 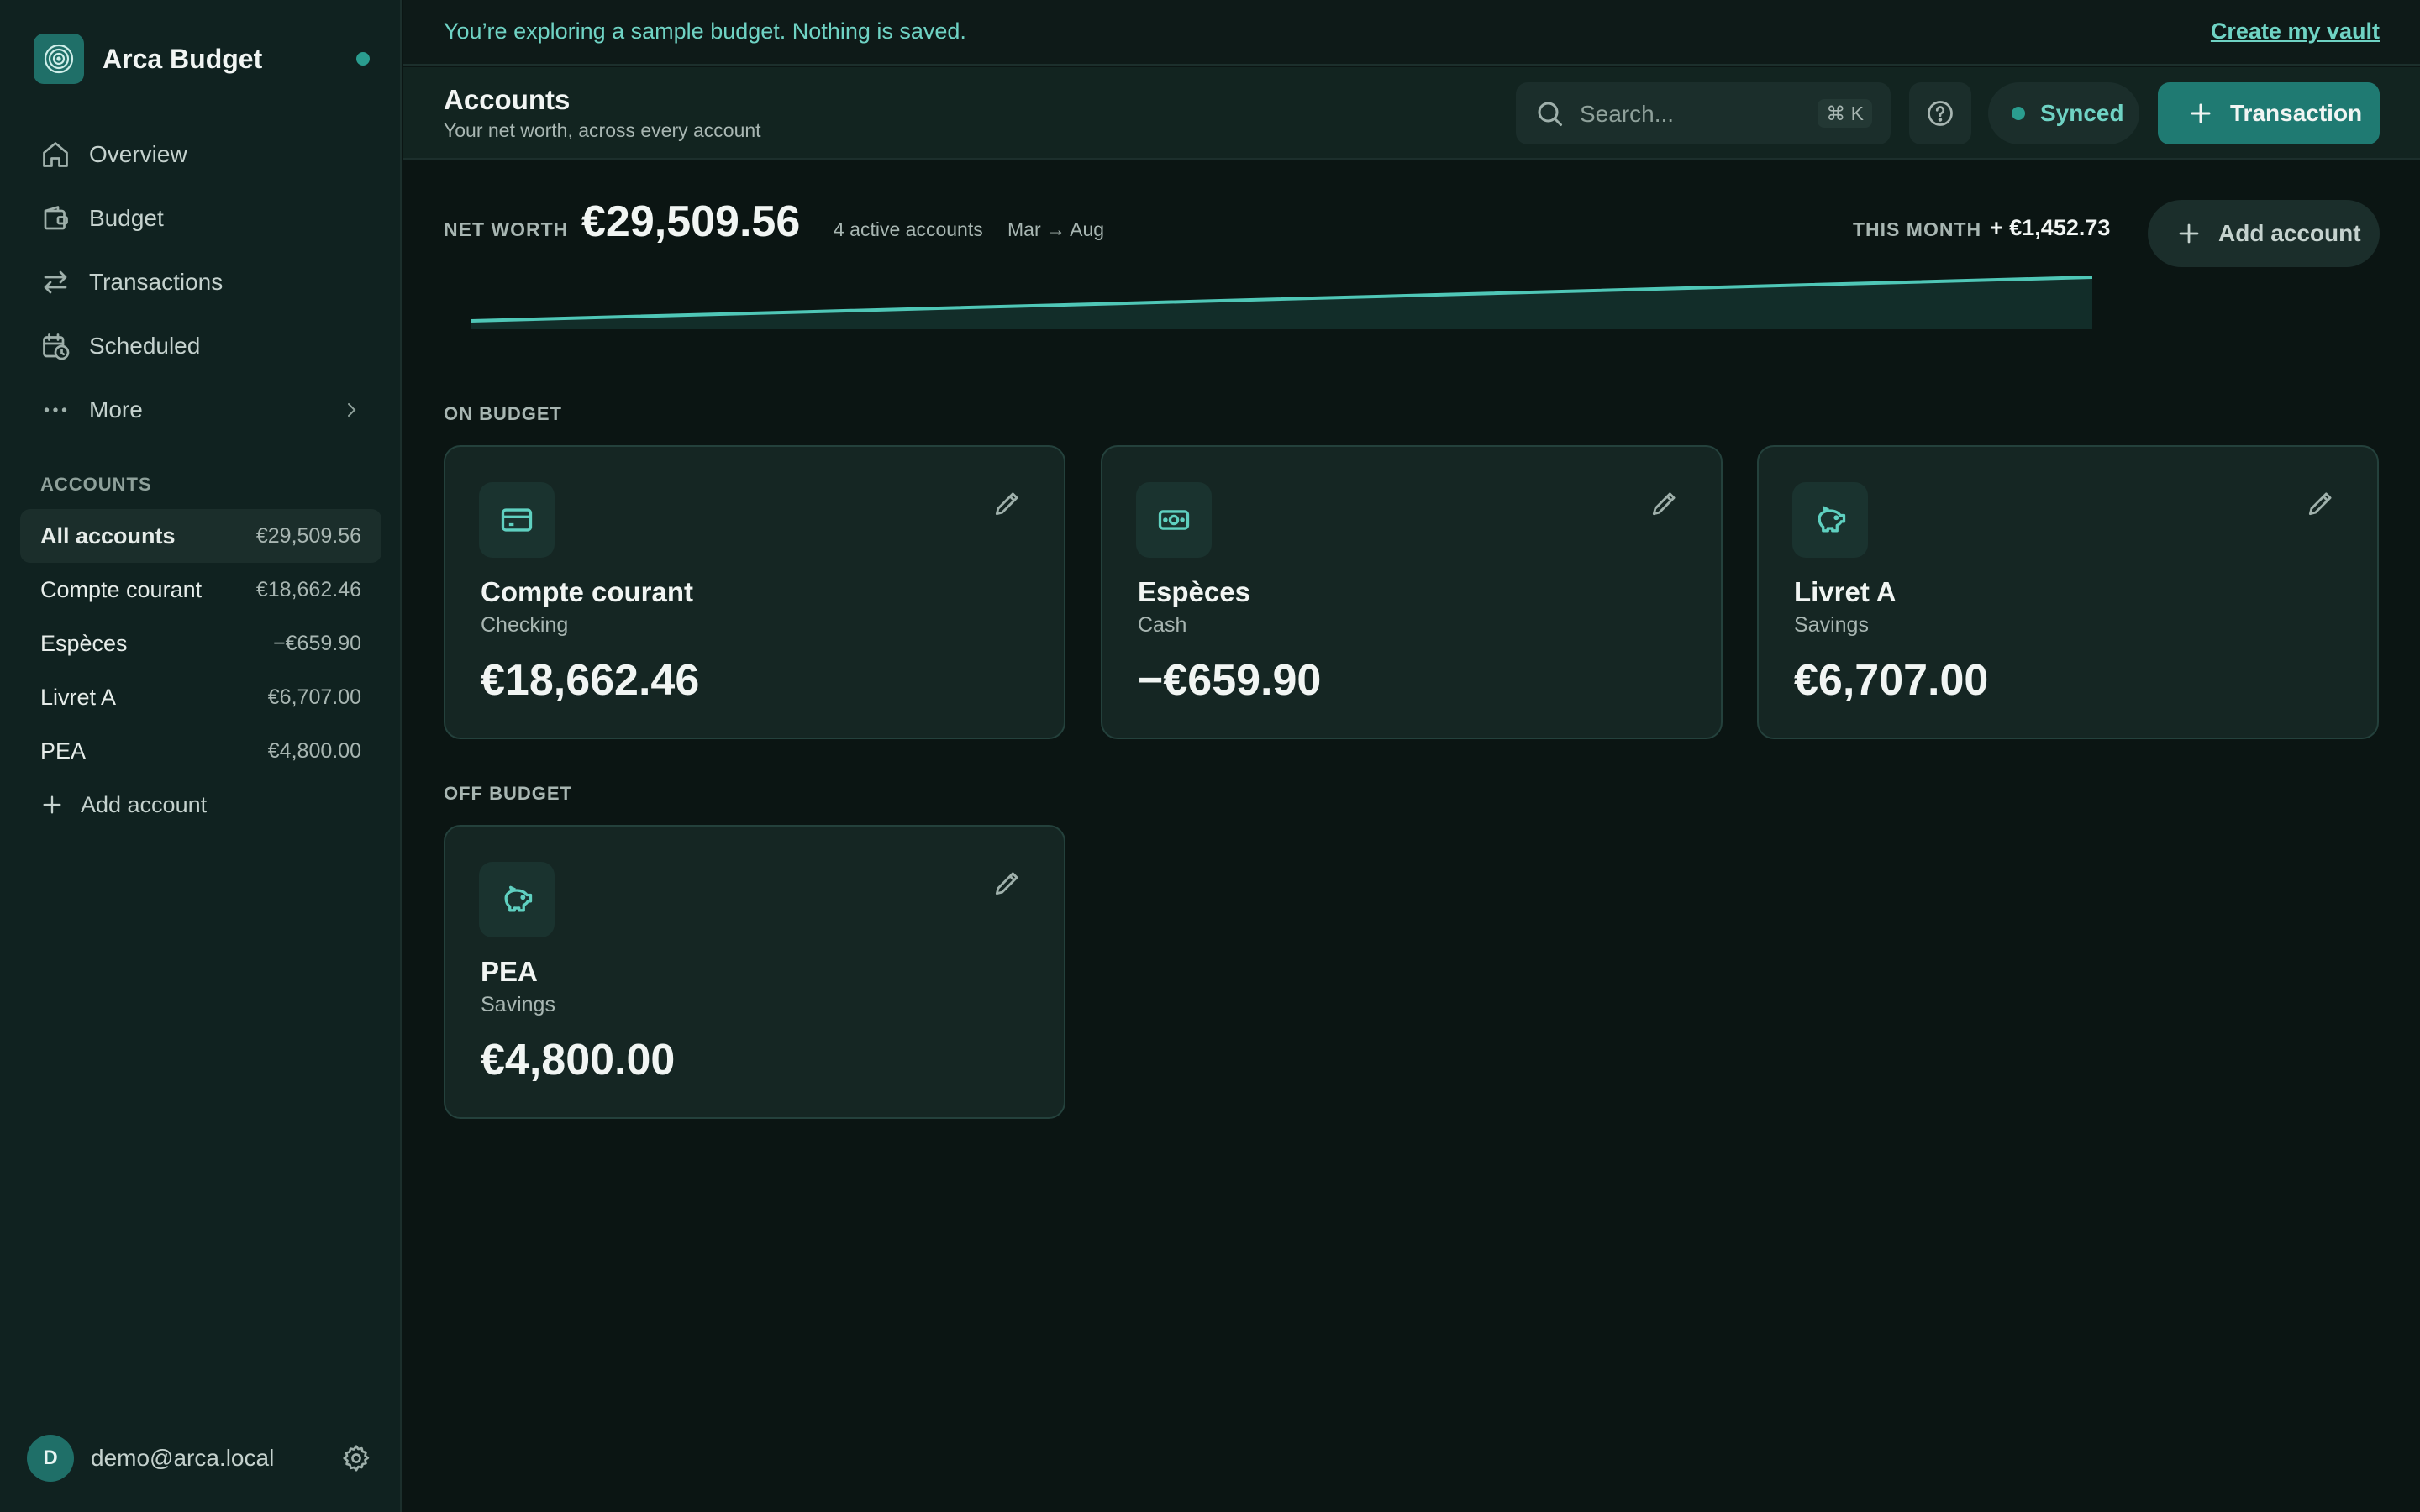 What do you see at coordinates (314, 750) in the screenshot?
I see `sidebar-account-balance: €4,800.00` at bounding box center [314, 750].